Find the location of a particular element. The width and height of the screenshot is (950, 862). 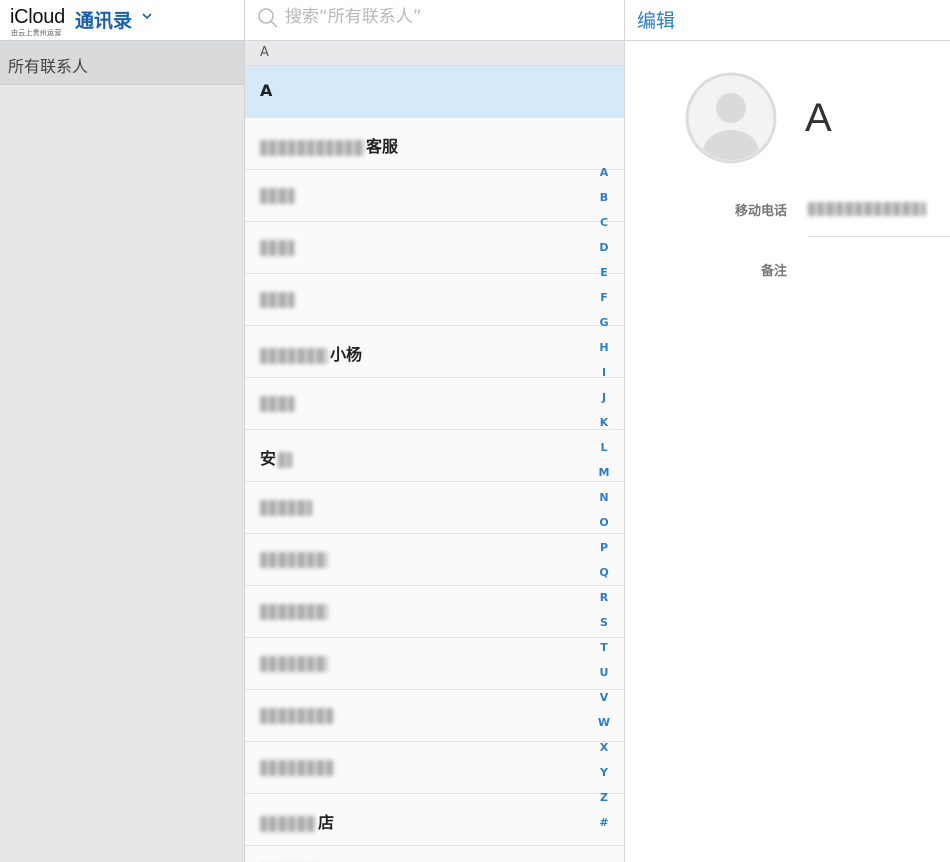

contact-name: A is located at coordinates (818, 118).